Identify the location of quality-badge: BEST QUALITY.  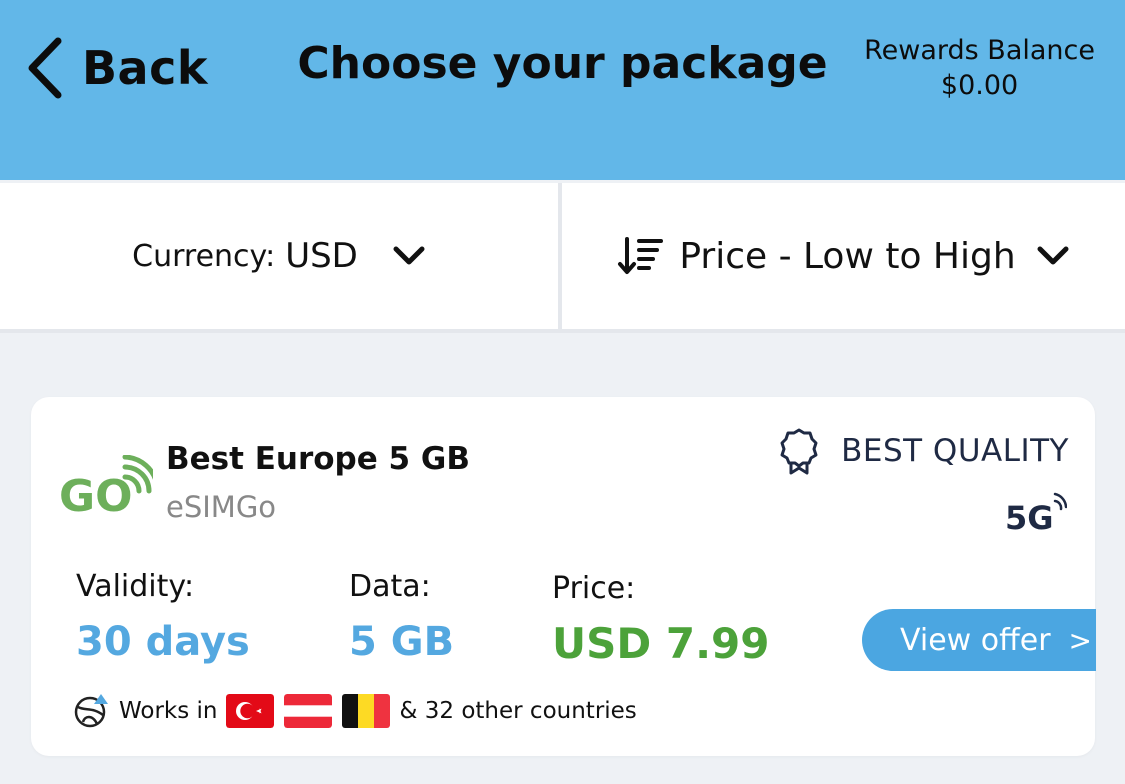
(924, 451).